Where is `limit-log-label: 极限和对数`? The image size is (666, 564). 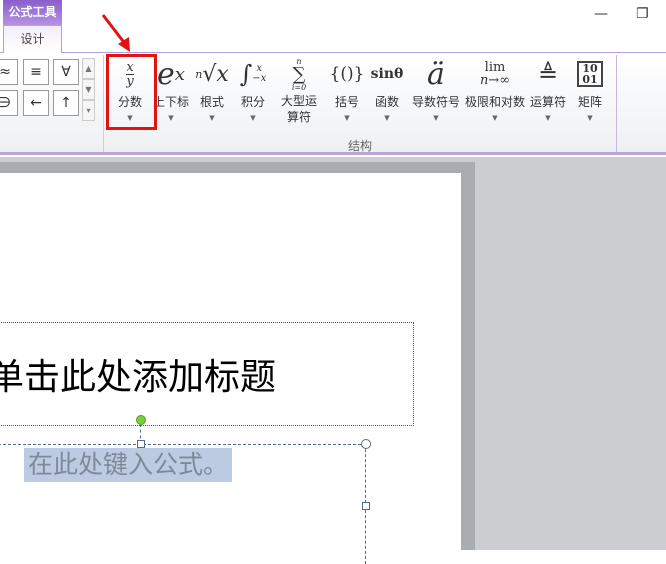 limit-log-label: 极限和对数 is located at coordinates (494, 102).